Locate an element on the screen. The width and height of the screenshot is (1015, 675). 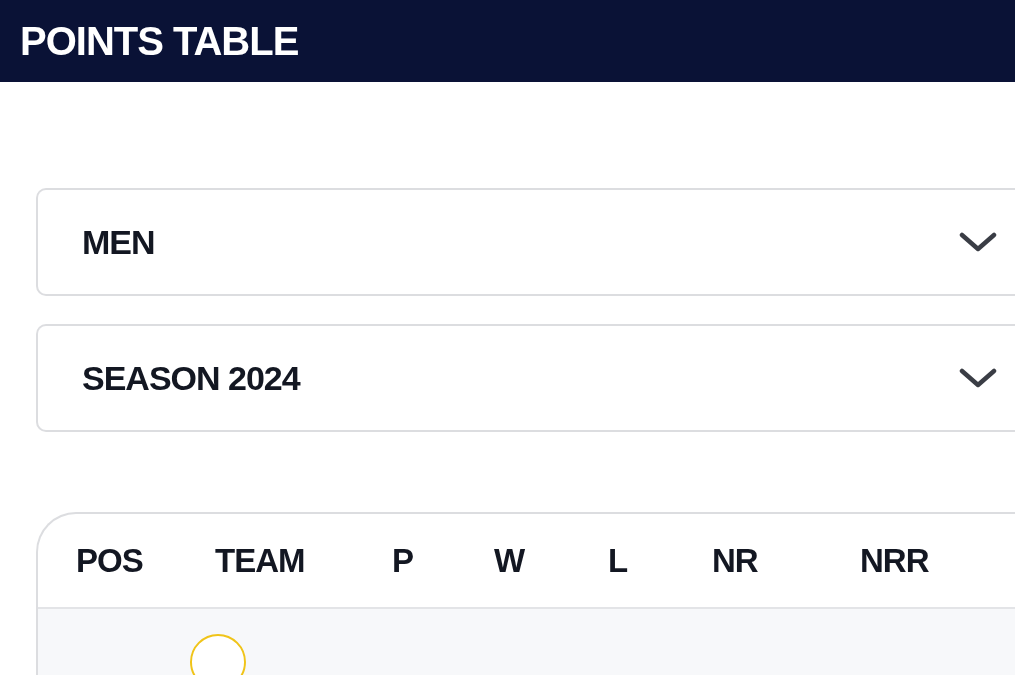
page-title: POINTS TABLE is located at coordinates (159, 41).